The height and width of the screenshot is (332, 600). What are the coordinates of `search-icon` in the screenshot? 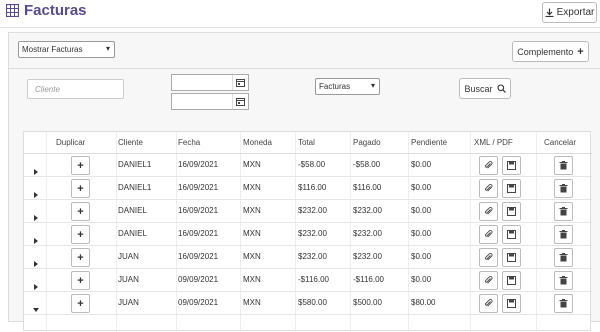 It's located at (501, 88).